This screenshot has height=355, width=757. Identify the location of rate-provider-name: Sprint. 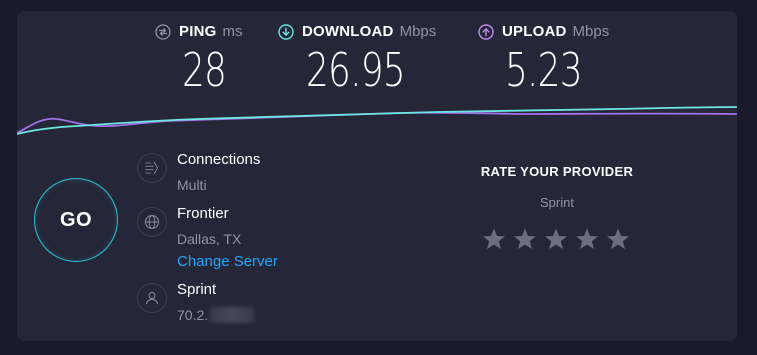
(557, 202).